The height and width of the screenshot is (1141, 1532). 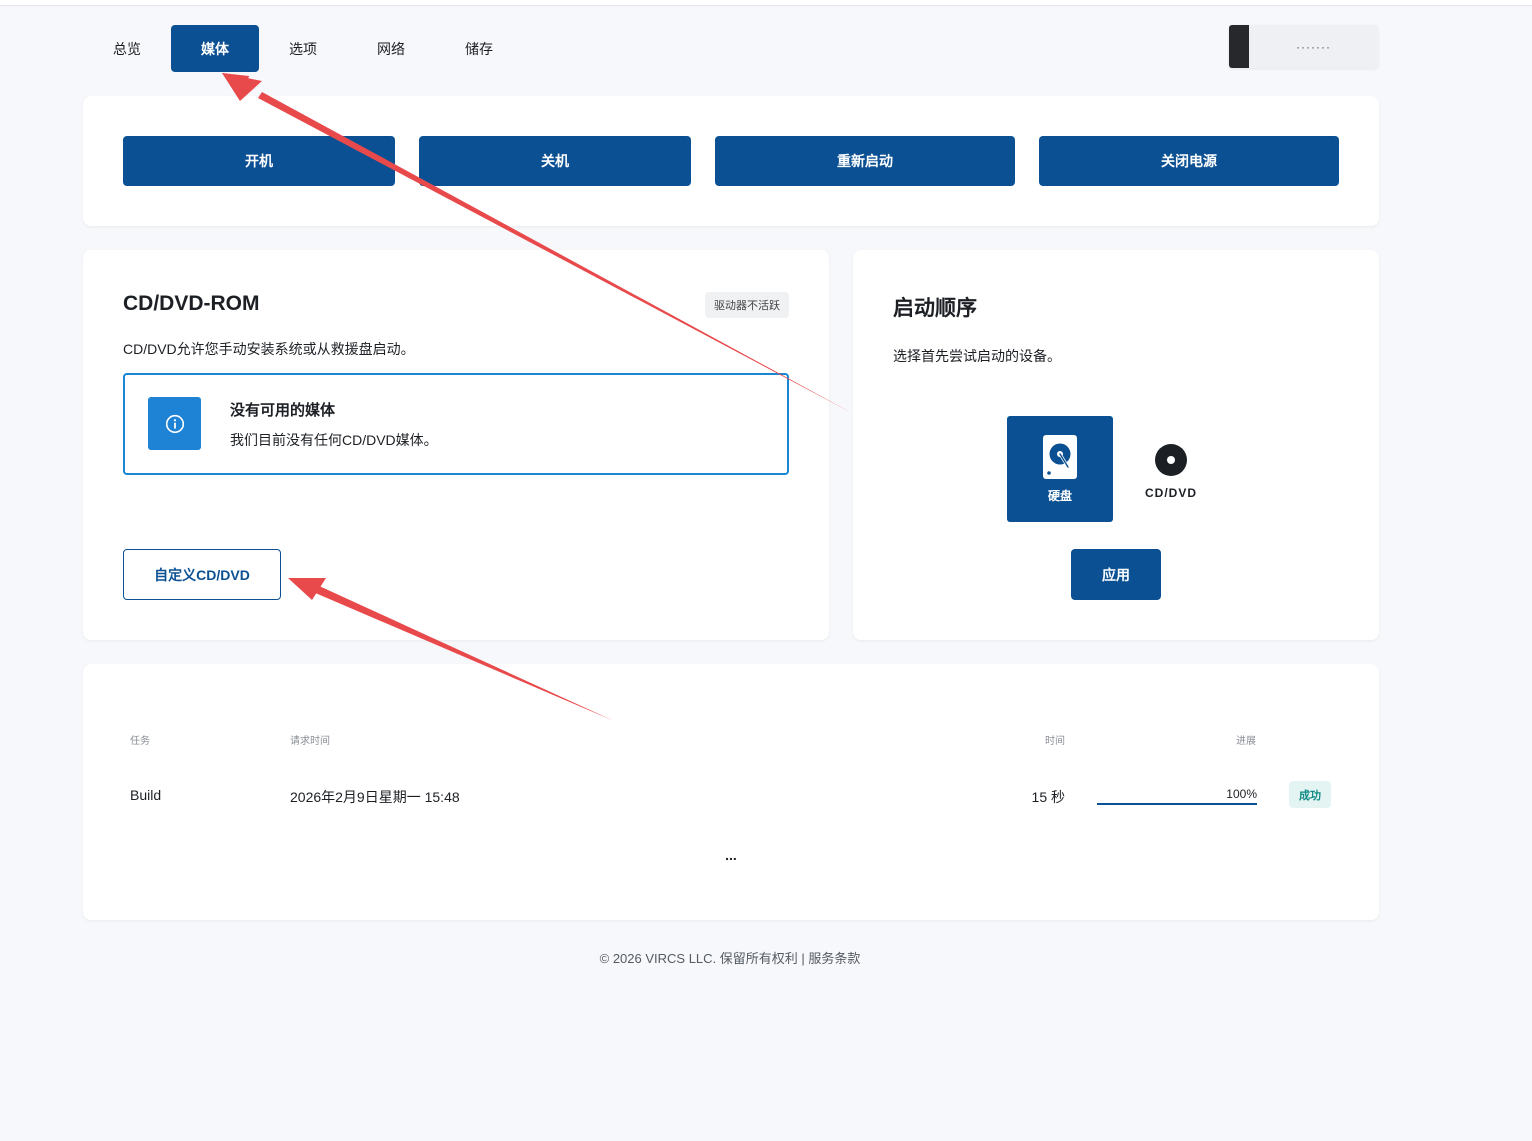 What do you see at coordinates (1048, 797) in the screenshot?
I see `duration: 15 秒` at bounding box center [1048, 797].